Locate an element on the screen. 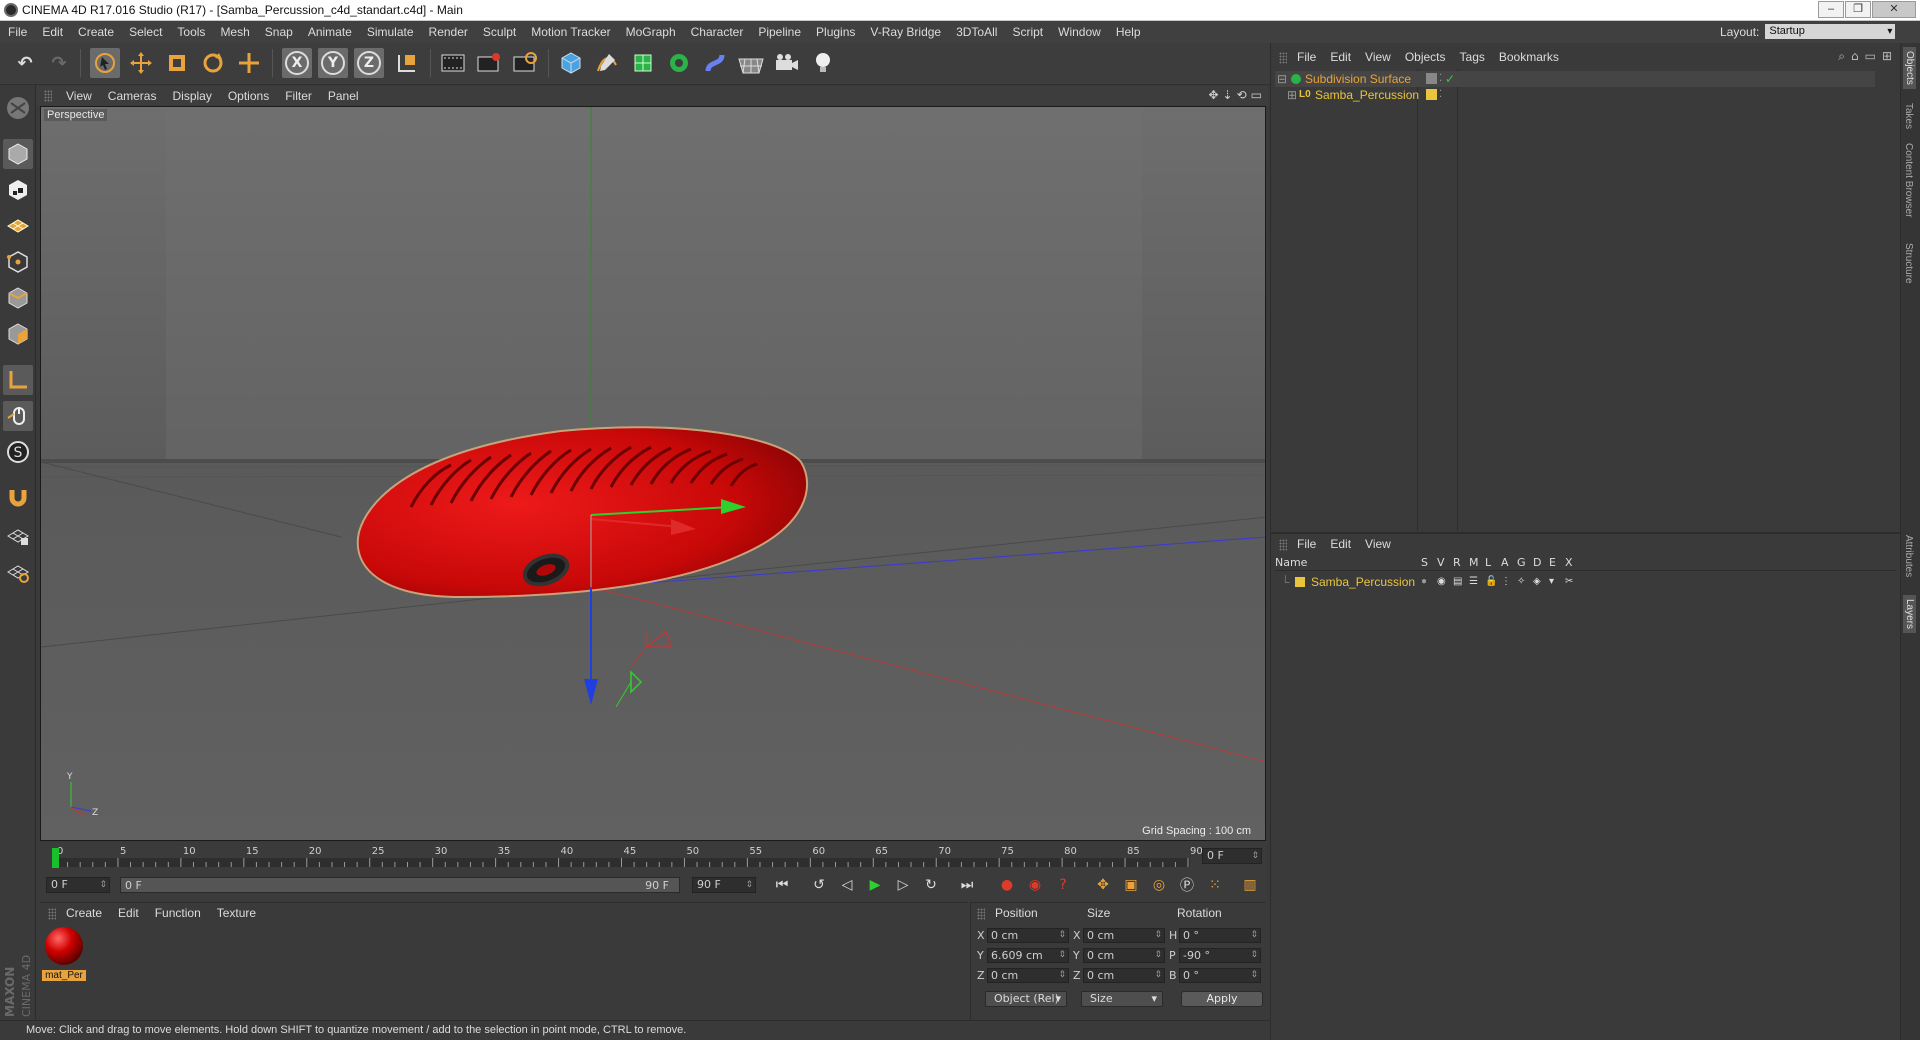 The width and height of the screenshot is (1920, 1040). position-z-field: 0 cm is located at coordinates (1028, 975).